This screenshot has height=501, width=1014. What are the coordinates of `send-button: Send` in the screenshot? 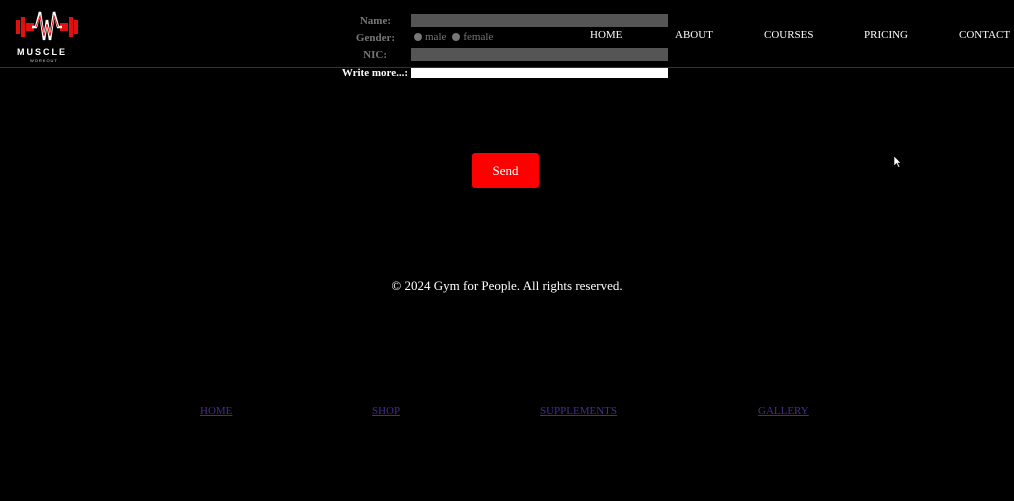 It's located at (505, 170).